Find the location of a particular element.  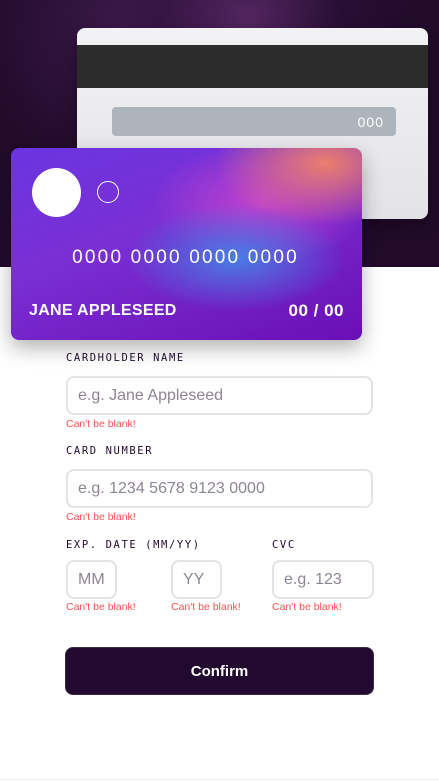

exp-date-label: Exp. Date (MM/YY) is located at coordinates (133, 545).